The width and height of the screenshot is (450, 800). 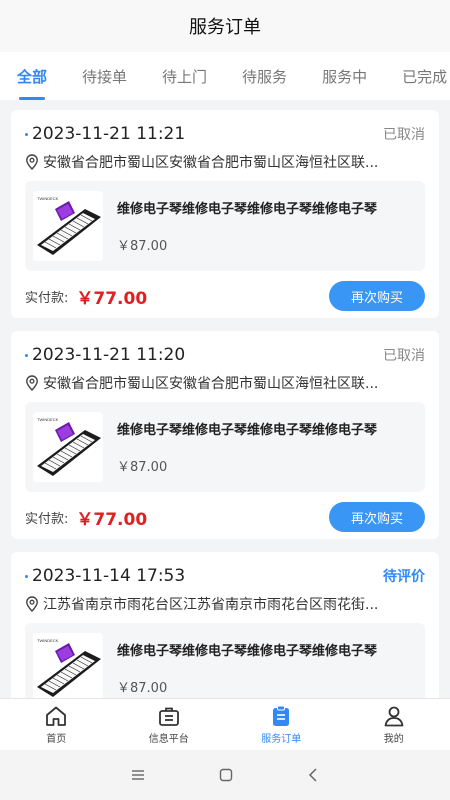 What do you see at coordinates (281, 715) in the screenshot?
I see `clipboard-icon` at bounding box center [281, 715].